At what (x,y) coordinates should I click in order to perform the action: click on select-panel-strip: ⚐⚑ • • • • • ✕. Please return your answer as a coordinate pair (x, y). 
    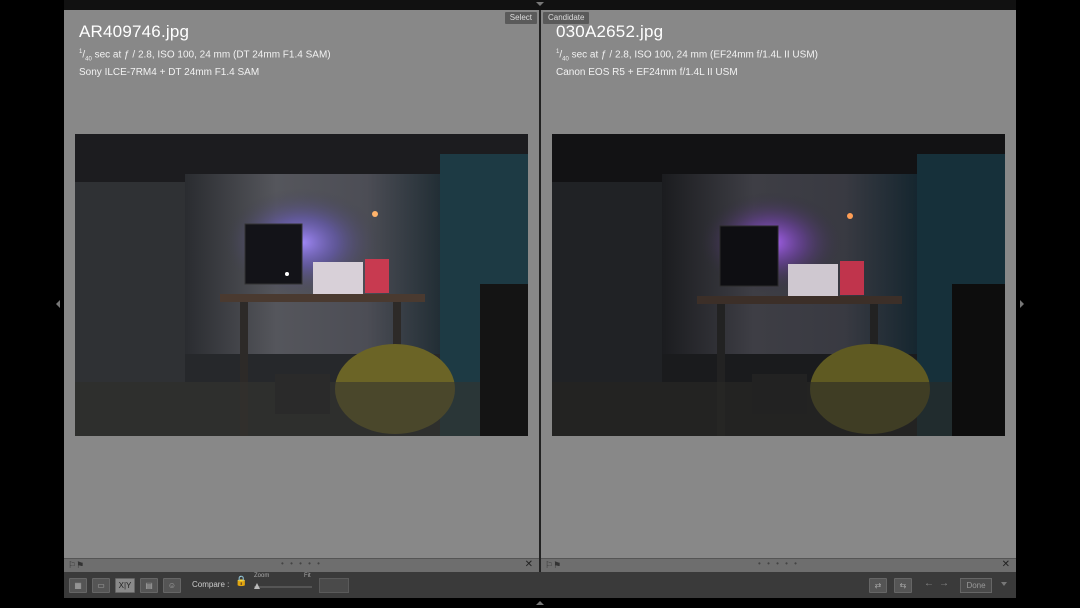
    Looking at the image, I should click on (301, 565).